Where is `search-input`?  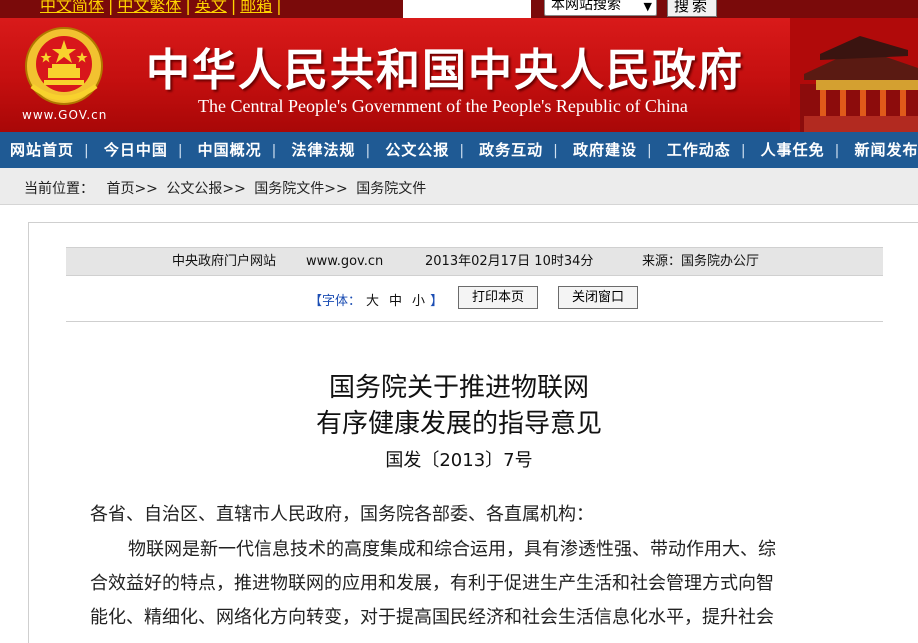
search-input is located at coordinates (467, 9).